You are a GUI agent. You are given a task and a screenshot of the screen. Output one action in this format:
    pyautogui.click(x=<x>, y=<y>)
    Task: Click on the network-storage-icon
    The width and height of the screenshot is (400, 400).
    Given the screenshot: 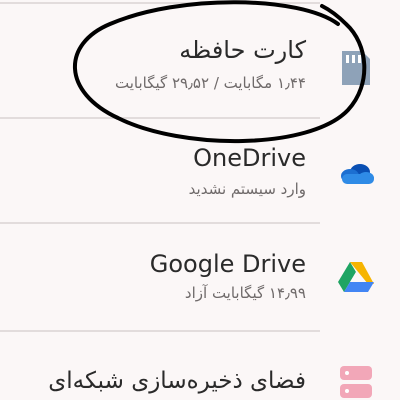 What is the action you would take?
    pyautogui.click(x=356, y=381)
    